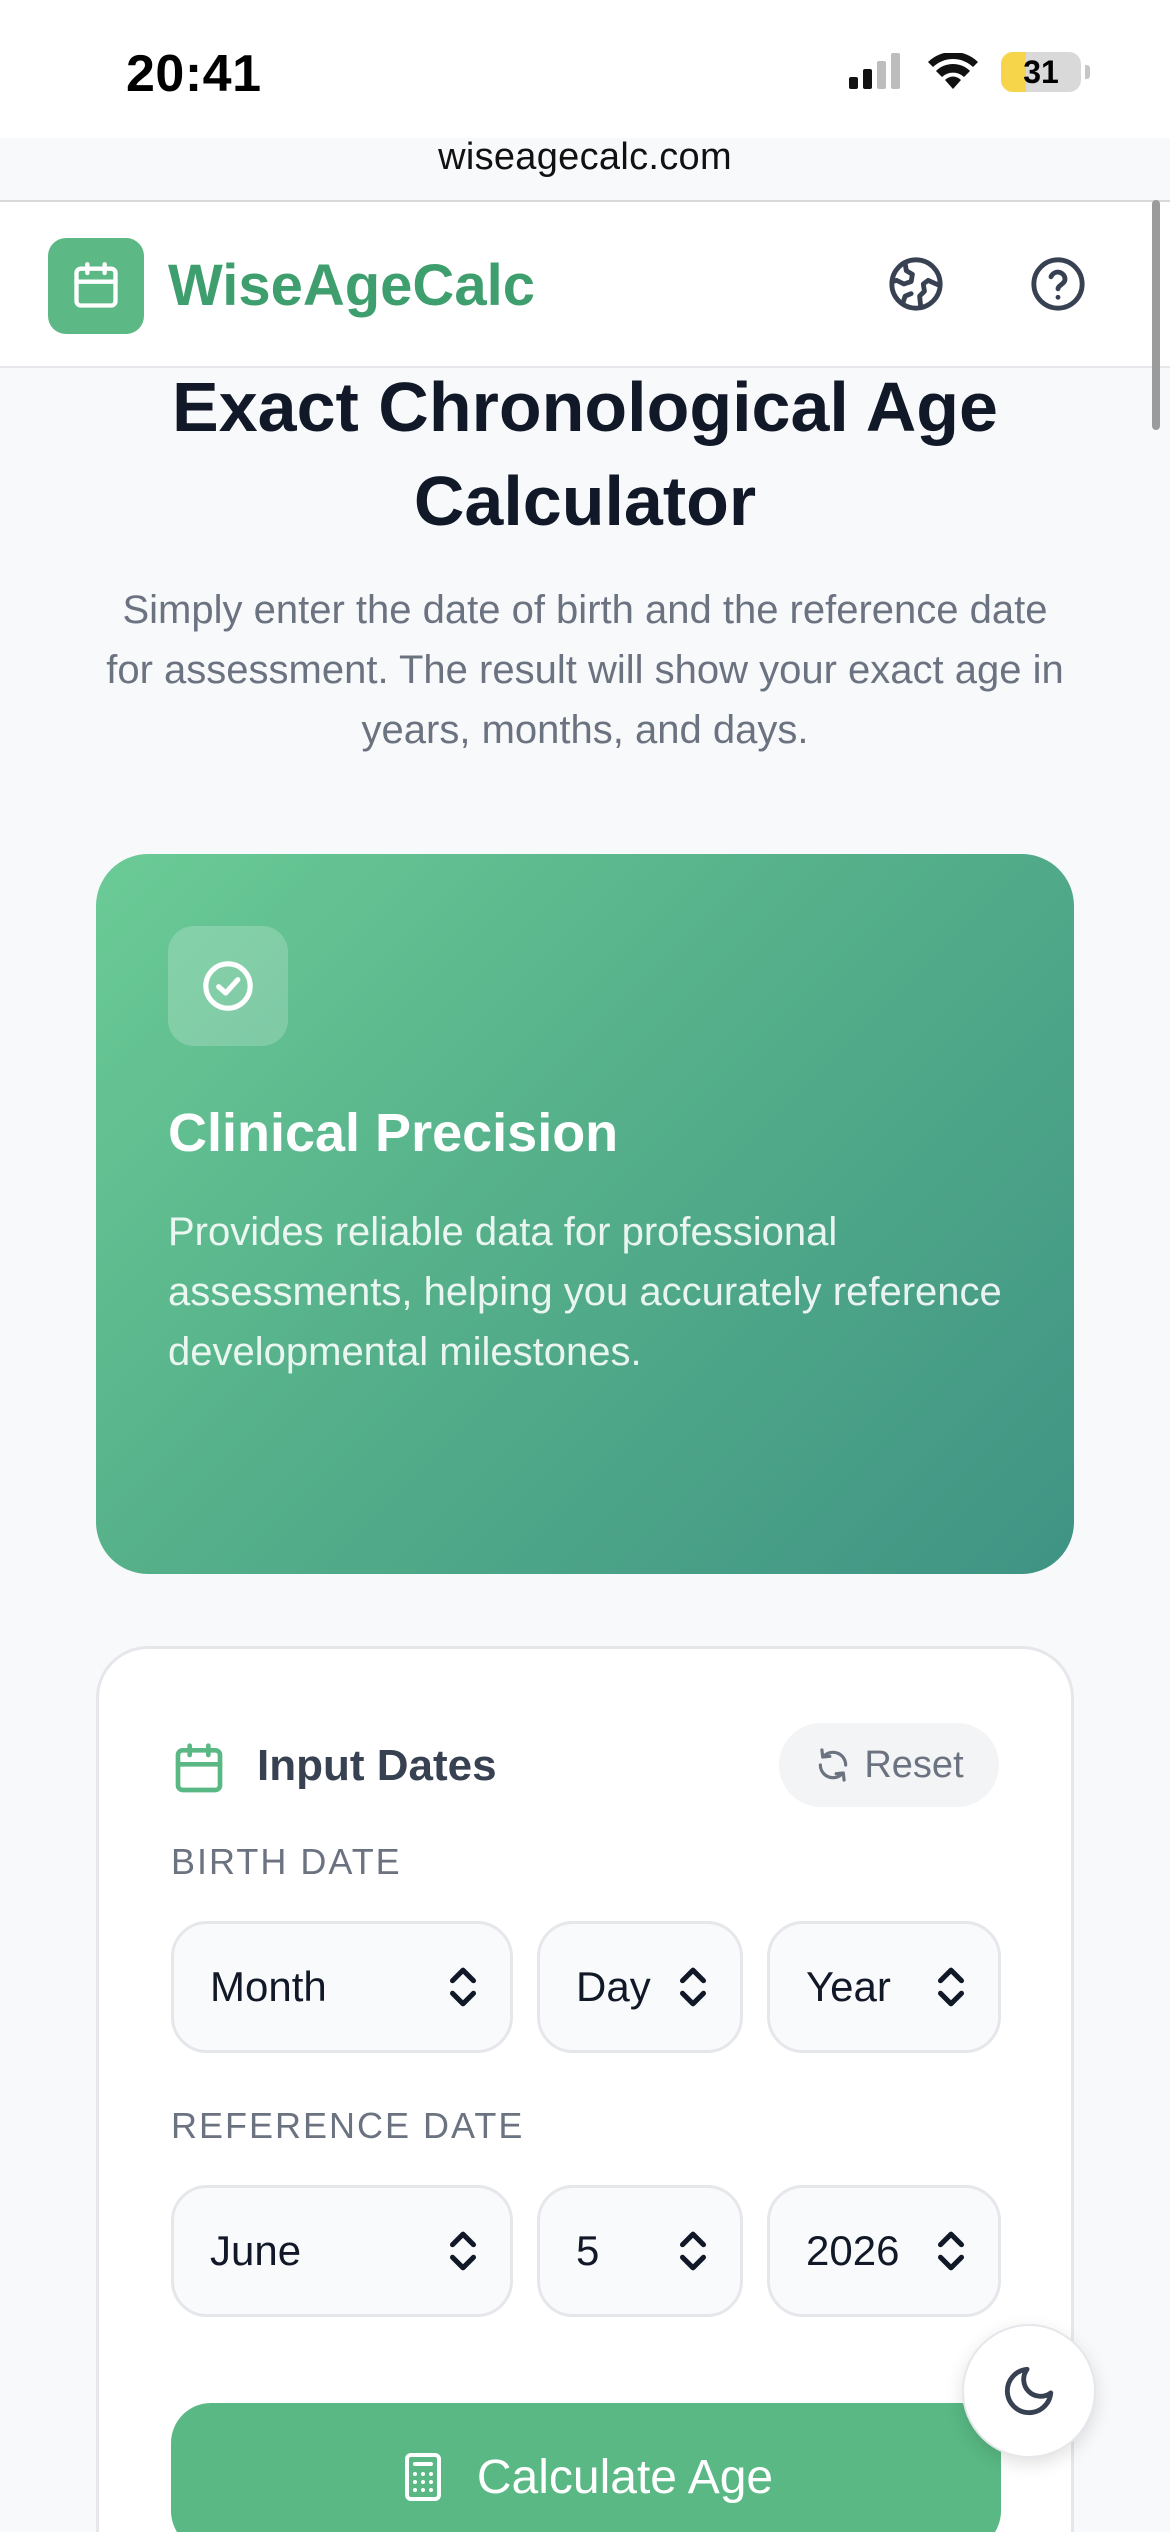 The width and height of the screenshot is (1170, 2532). Describe the element at coordinates (256, 2250) in the screenshot. I see `reference-month-value: June` at that location.